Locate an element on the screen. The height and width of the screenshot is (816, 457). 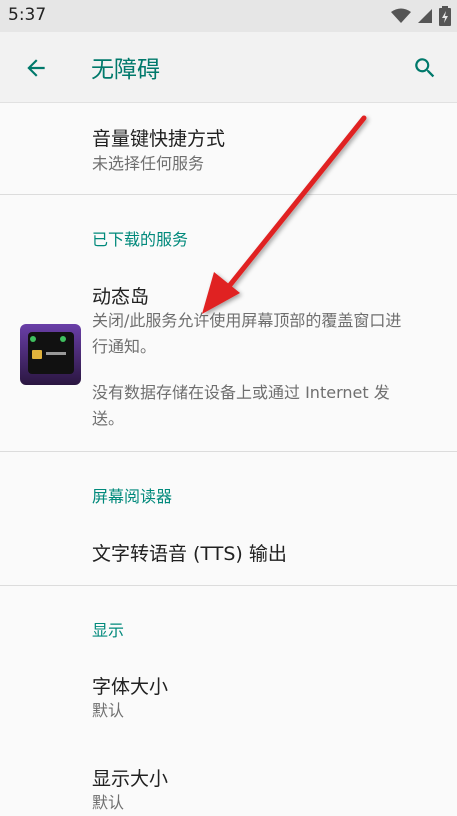
section-header-screen-readers: 屏幕阅读器 is located at coordinates (132, 496).